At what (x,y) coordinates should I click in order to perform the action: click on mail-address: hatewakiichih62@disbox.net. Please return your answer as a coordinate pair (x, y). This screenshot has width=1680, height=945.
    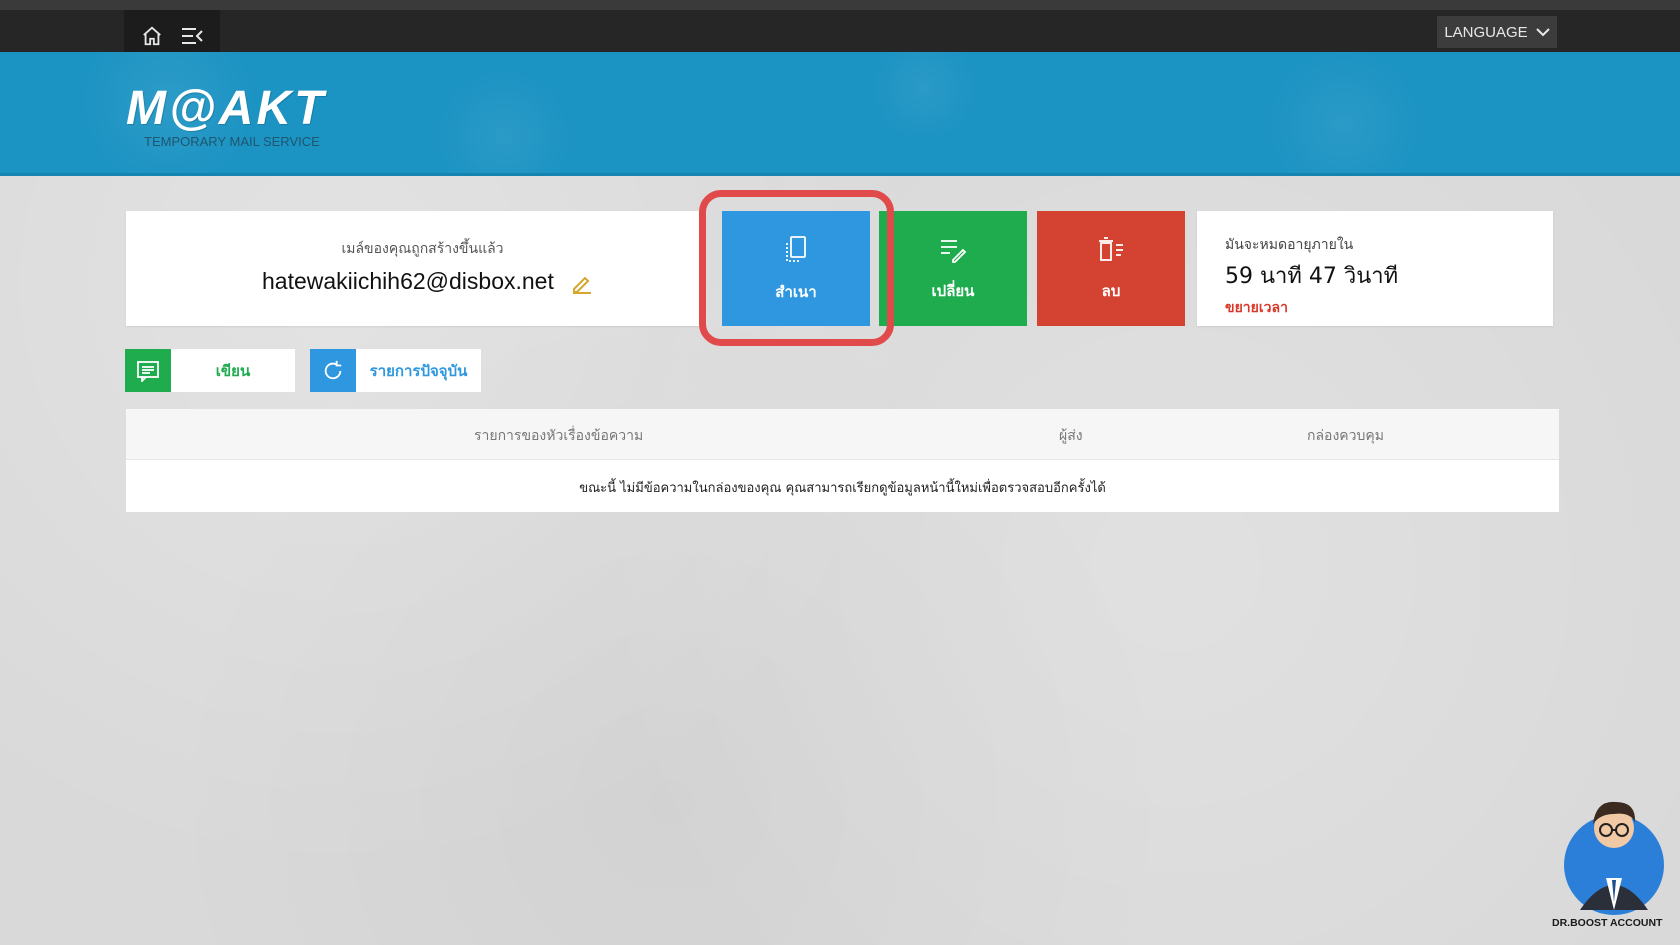
    Looking at the image, I should click on (408, 281).